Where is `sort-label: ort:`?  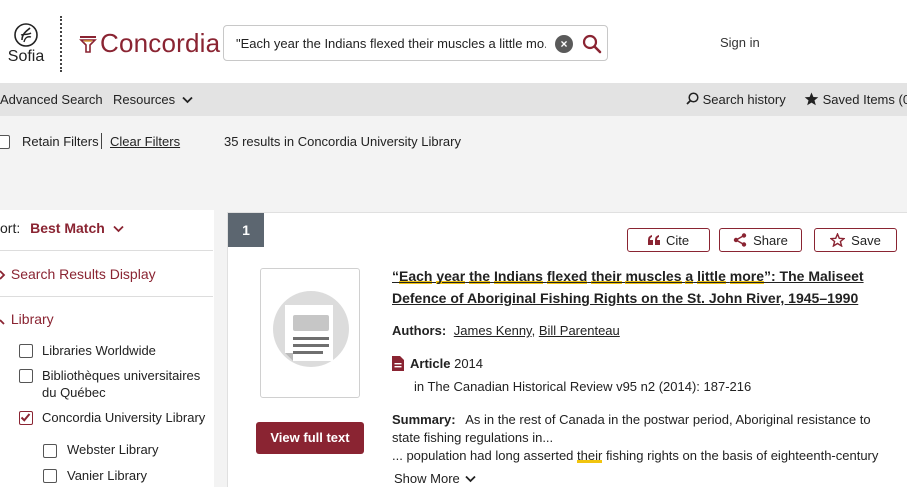 sort-label: ort: is located at coordinates (10, 228).